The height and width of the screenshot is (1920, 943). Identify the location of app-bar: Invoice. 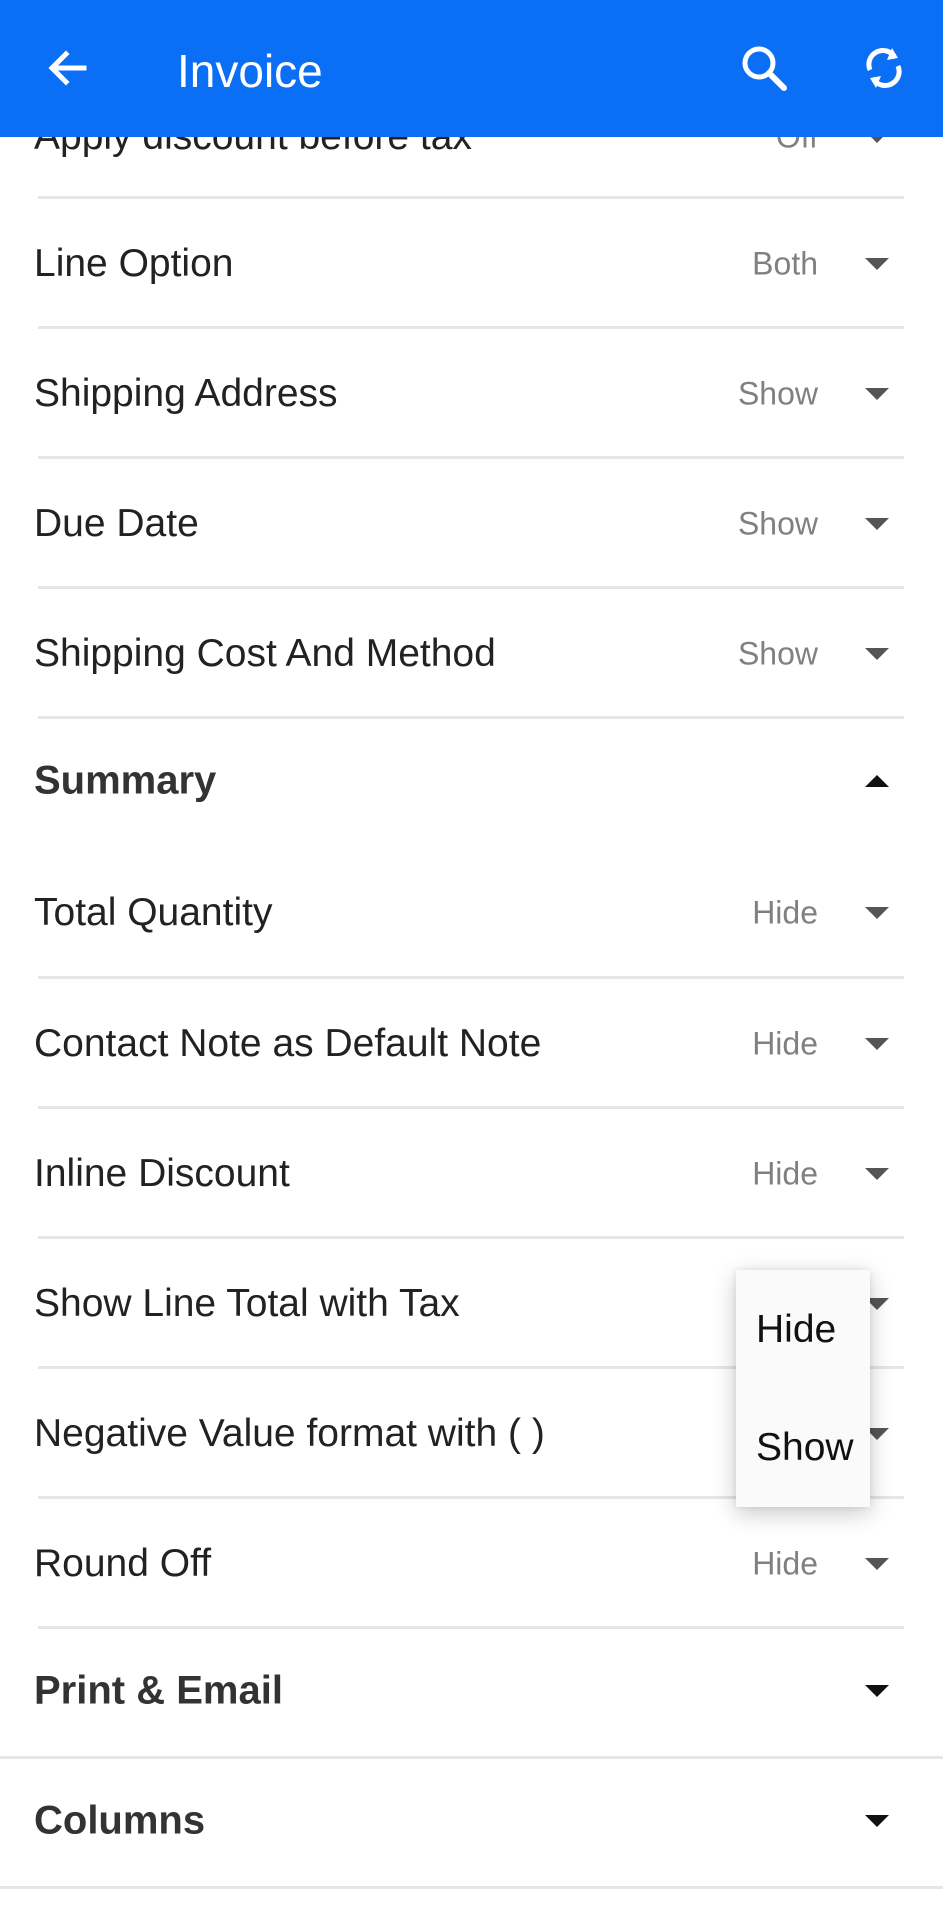
(471, 68).